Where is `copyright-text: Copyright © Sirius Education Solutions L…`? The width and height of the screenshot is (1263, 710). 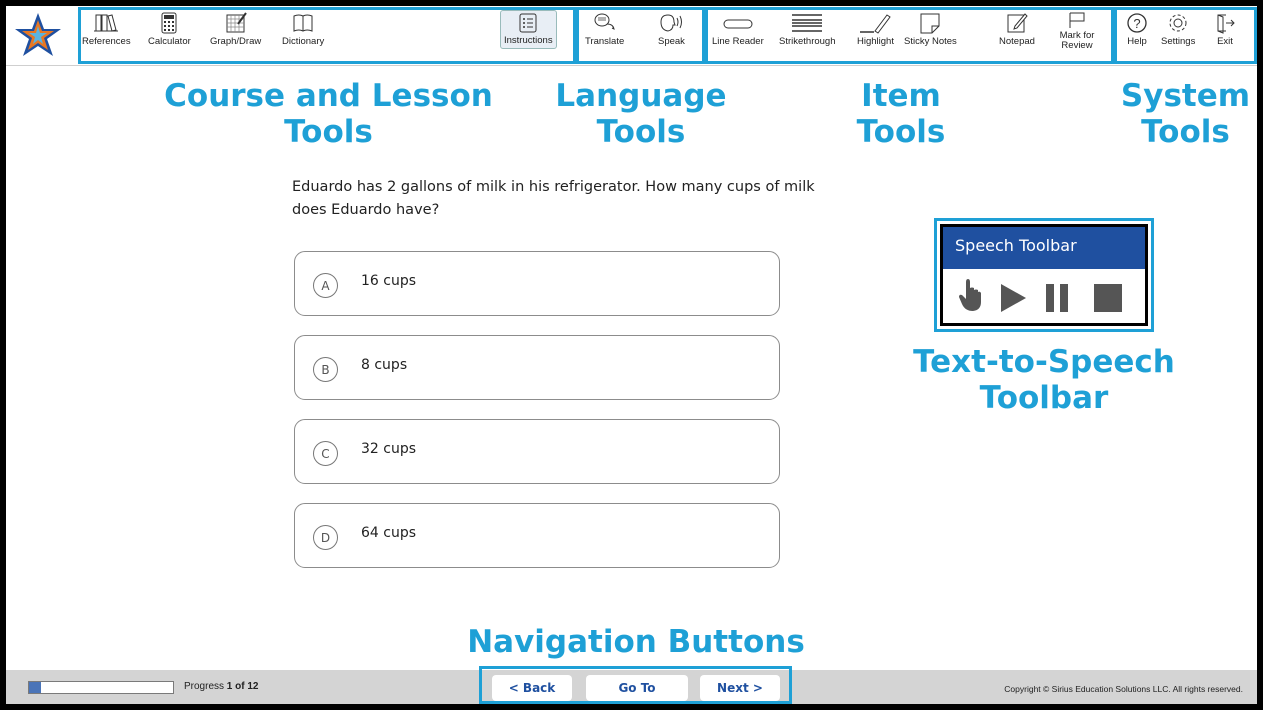
copyright-text: Copyright © Sirius Education Solutions L… is located at coordinates (1123, 689).